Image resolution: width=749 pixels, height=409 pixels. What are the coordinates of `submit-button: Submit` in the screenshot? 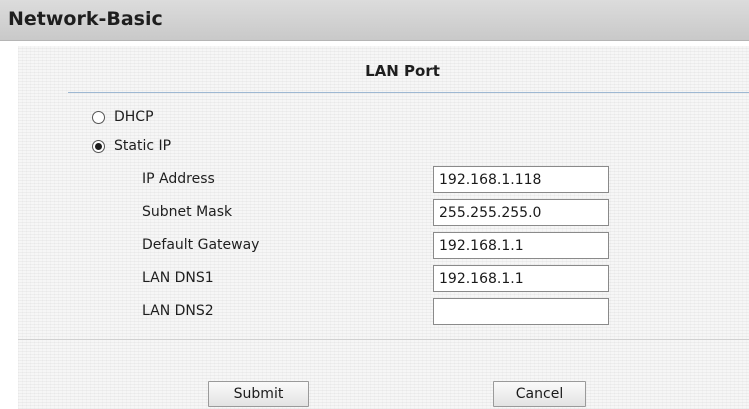 It's located at (258, 394).